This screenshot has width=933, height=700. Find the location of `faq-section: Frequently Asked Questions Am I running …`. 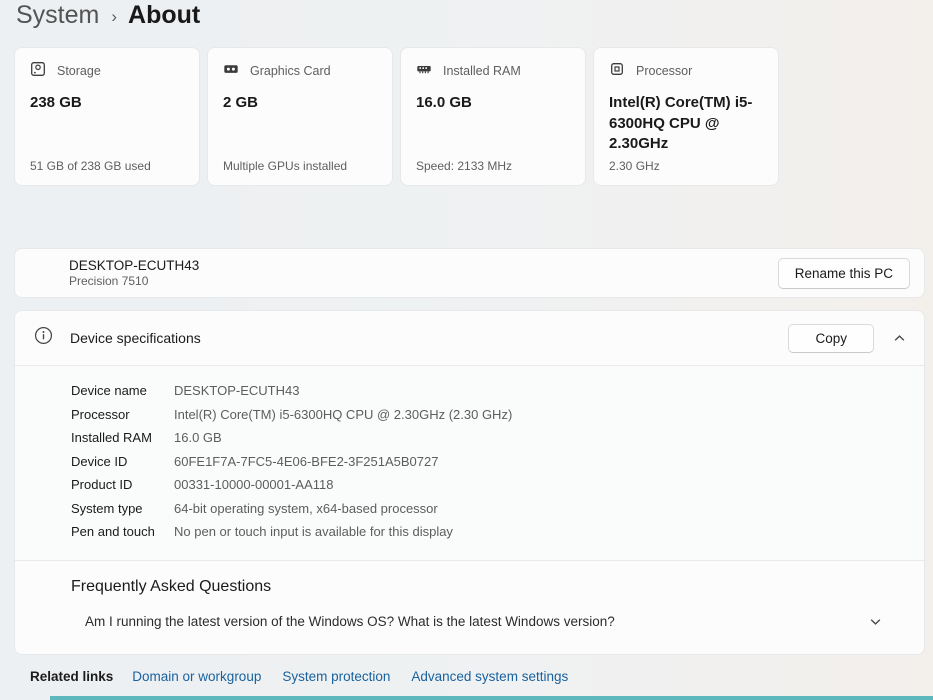

faq-section: Frequently Asked Questions Am I running … is located at coordinates (469, 595).